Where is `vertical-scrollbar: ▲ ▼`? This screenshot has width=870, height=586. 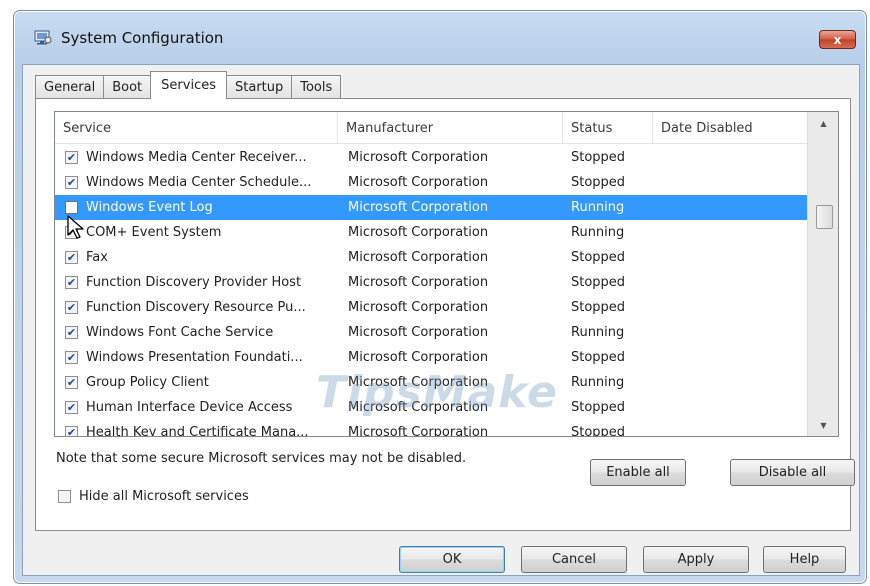 vertical-scrollbar: ▲ ▼ is located at coordinates (822, 274).